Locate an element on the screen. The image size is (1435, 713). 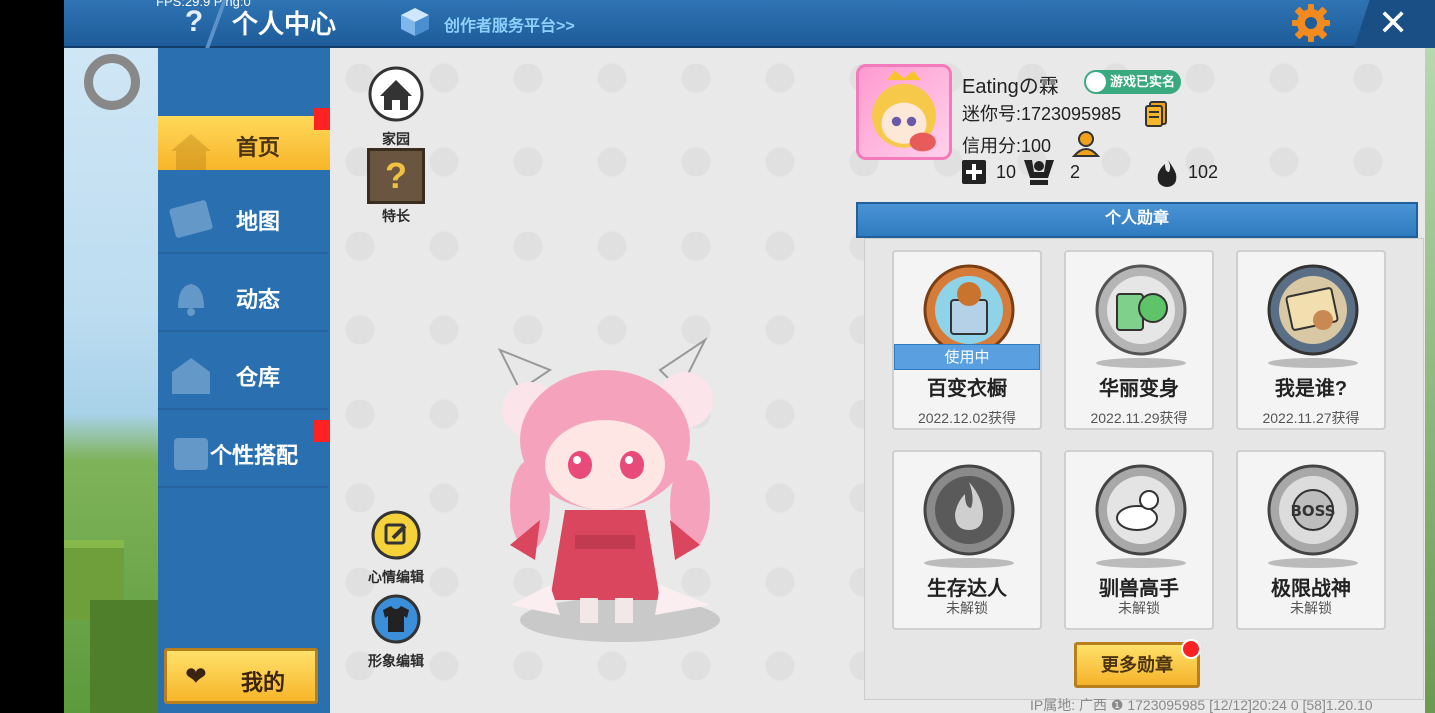
stat-value: 10 is located at coordinates (1006, 172).